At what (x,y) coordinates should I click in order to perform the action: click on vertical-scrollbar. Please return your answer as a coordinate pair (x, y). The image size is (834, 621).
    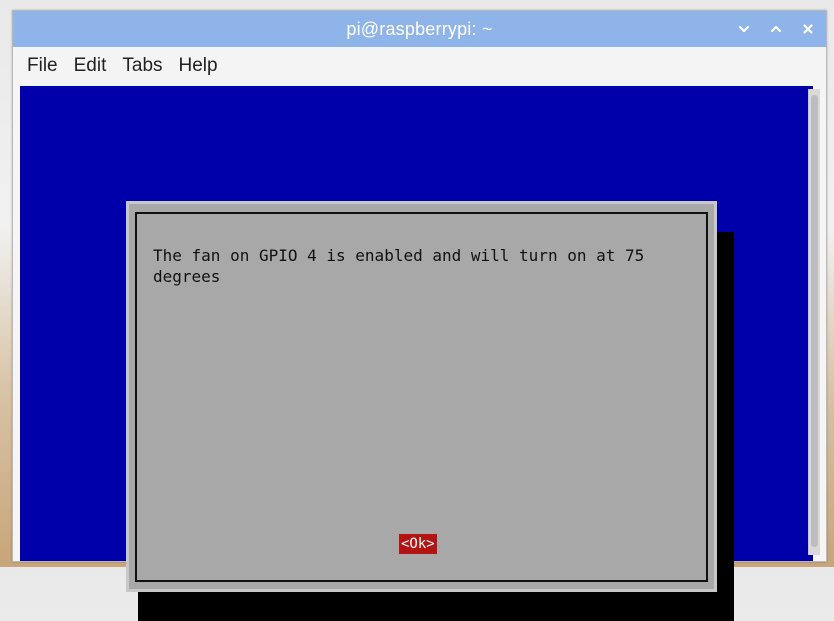
    Looking at the image, I should click on (814, 322).